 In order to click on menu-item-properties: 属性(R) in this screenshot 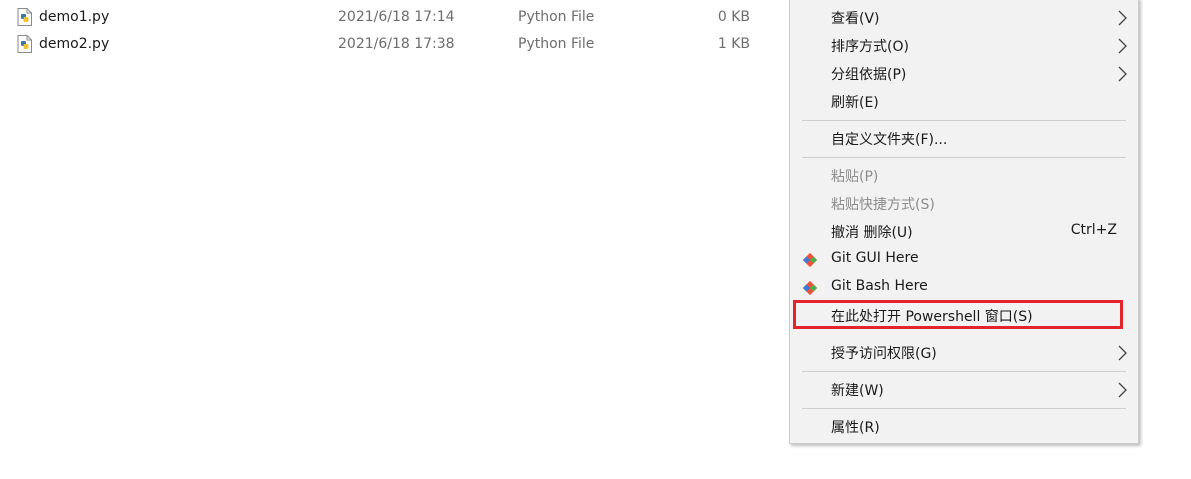, I will do `click(964, 427)`.